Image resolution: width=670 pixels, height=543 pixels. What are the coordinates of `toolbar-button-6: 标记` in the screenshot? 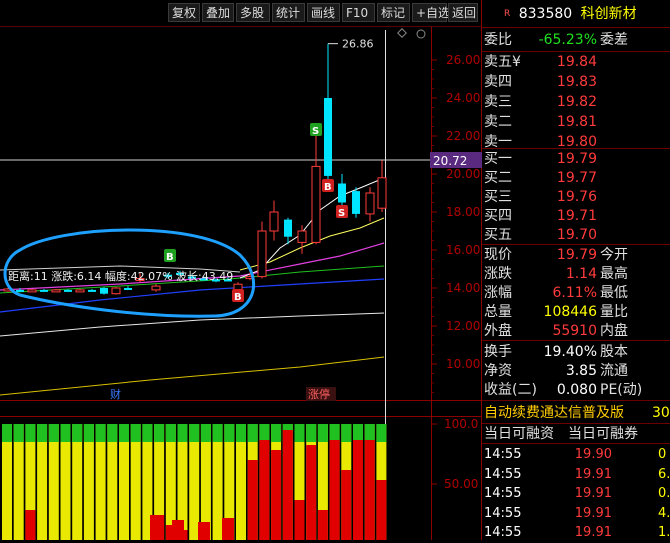 It's located at (393, 12).